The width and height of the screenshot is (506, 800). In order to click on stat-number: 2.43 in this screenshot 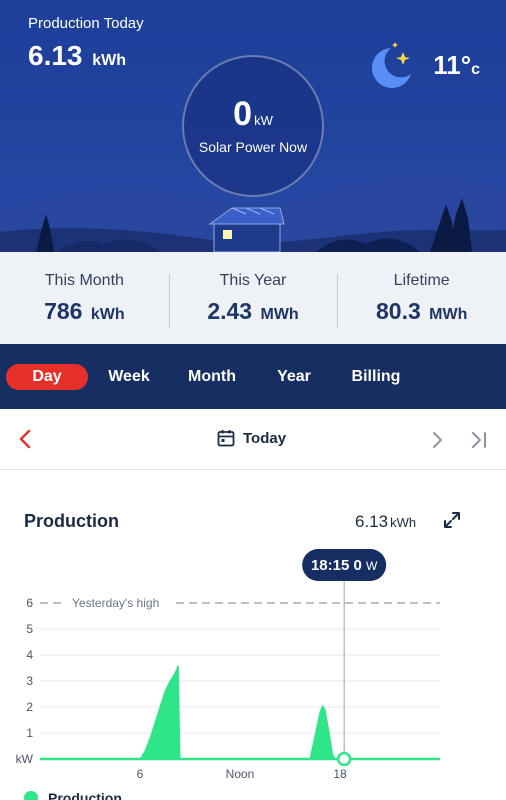, I will do `click(230, 310)`.